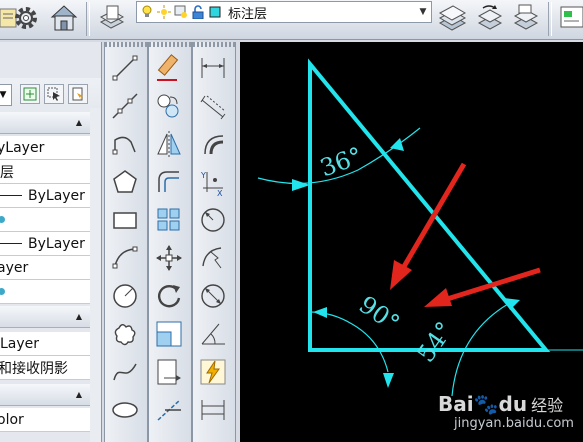 The image size is (583, 442). Describe the element at coordinates (45, 172) in the screenshot. I see `property-row: 层` at that location.